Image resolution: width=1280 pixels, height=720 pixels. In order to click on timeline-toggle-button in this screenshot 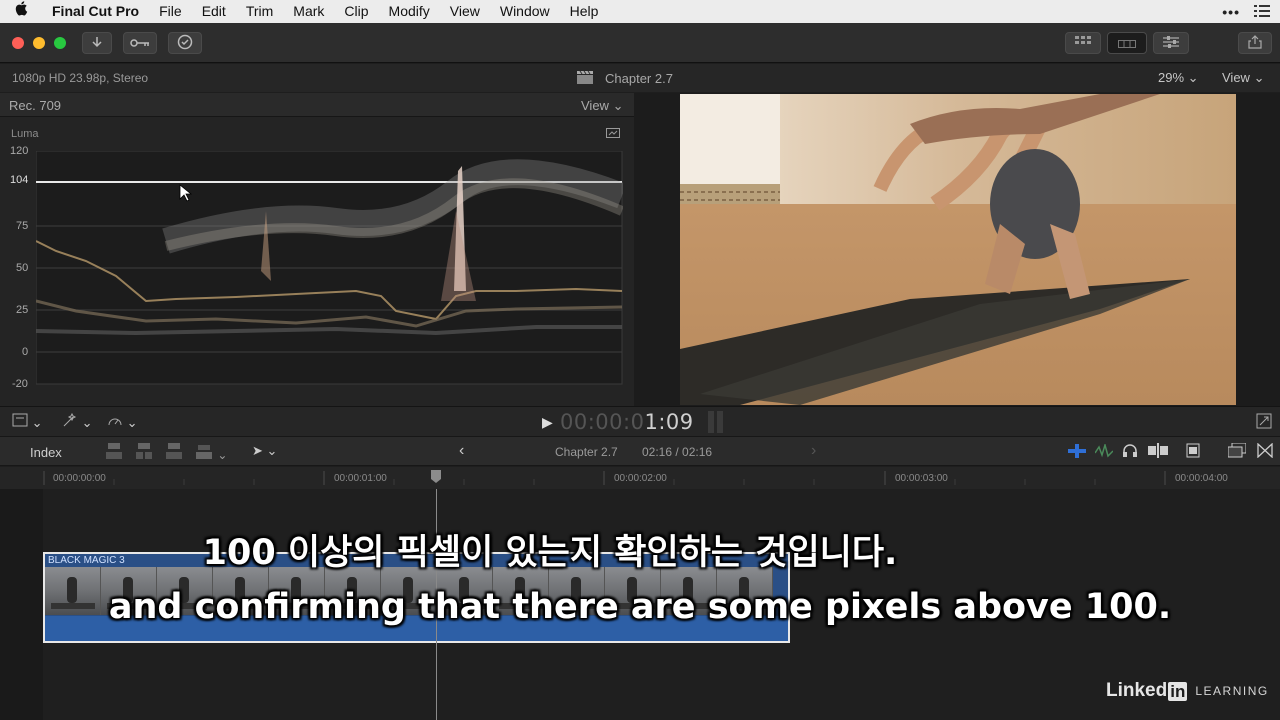, I will do `click(1127, 43)`.